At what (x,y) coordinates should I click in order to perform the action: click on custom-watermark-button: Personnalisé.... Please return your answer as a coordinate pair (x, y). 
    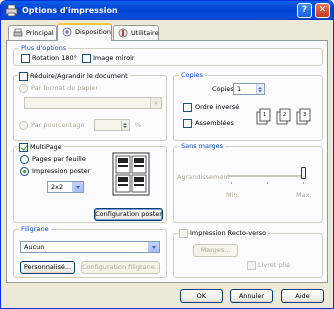
    Looking at the image, I should click on (47, 267).